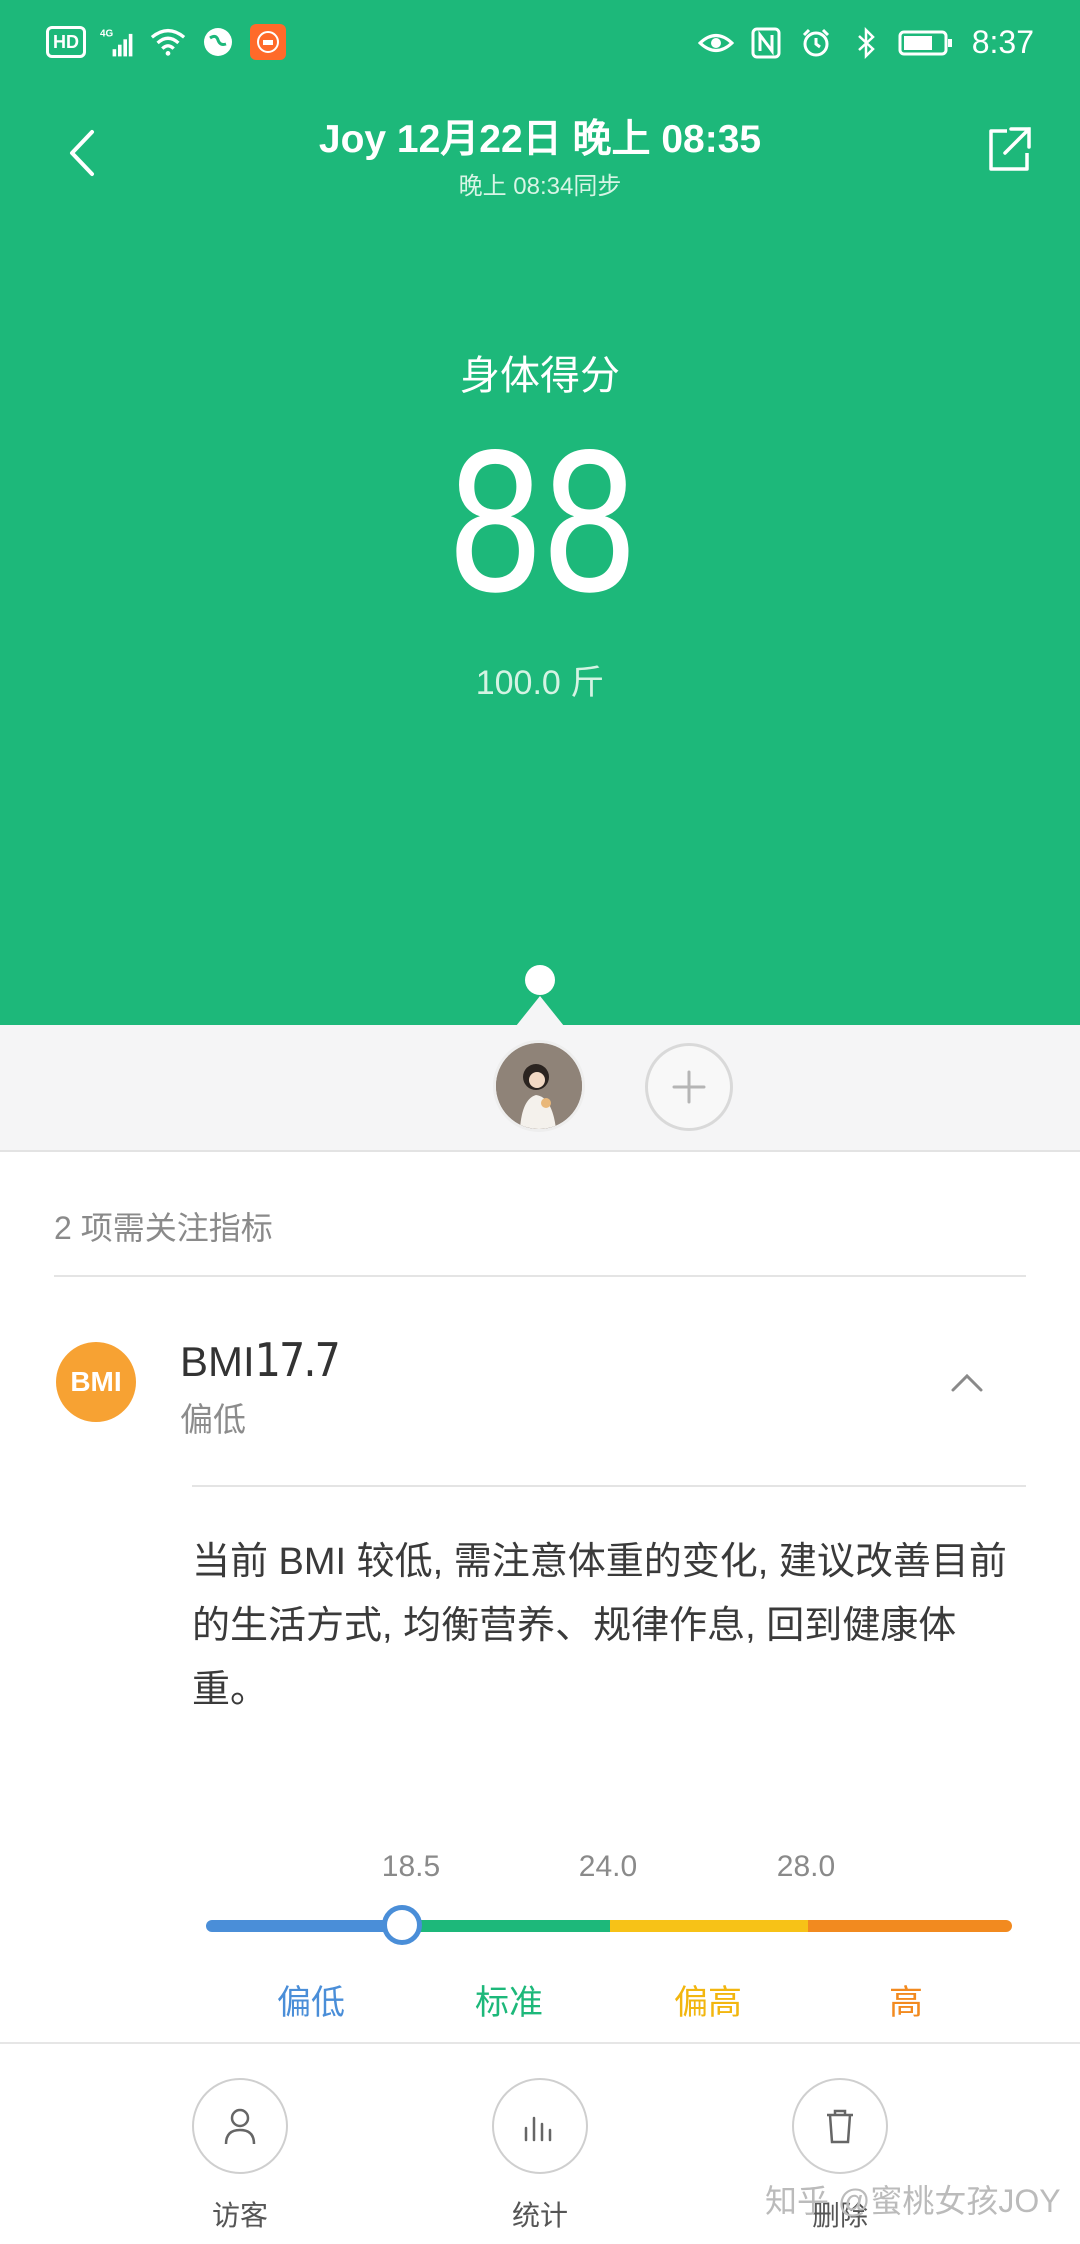 This screenshot has height=2244, width=1080. I want to click on scale-tick-18-5: 18.5, so click(411, 1866).